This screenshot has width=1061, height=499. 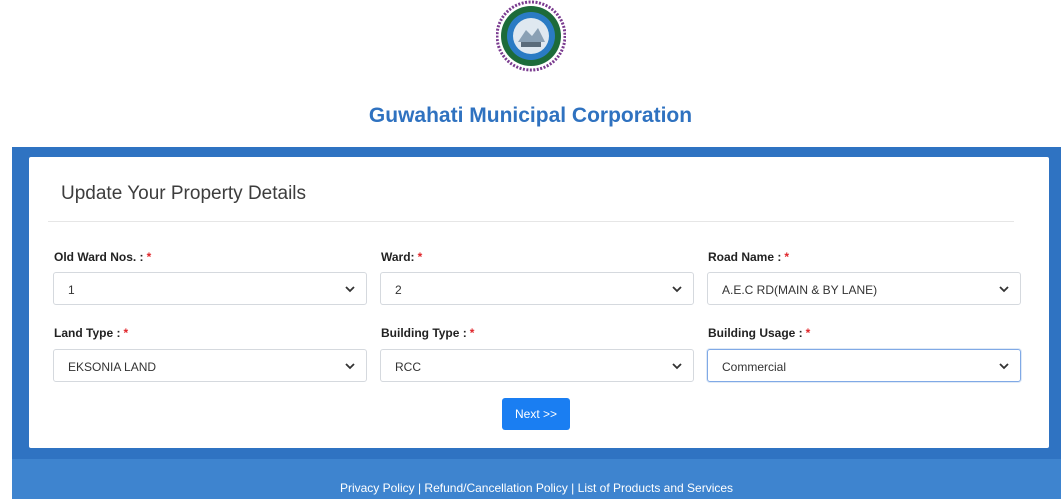 I want to click on ward-select: 2, so click(x=537, y=288).